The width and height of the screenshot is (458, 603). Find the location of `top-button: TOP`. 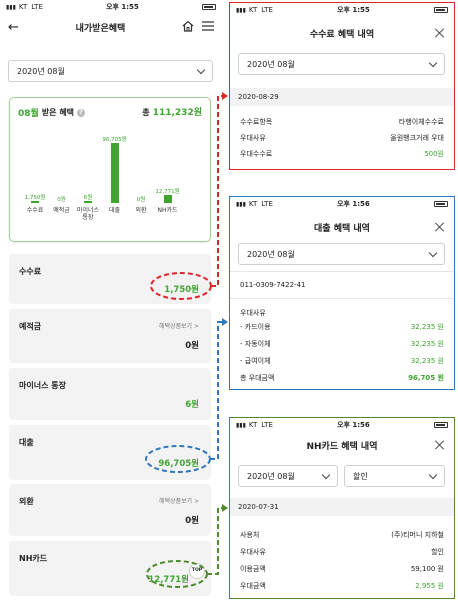

top-button: TOP is located at coordinates (197, 571).